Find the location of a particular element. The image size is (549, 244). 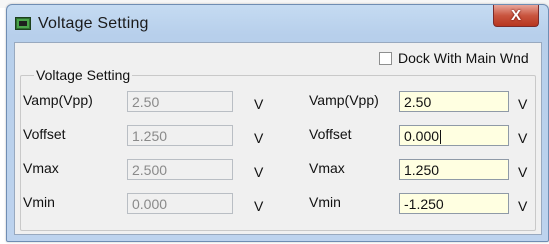

left-vmin-label: Vmin is located at coordinates (39, 202).